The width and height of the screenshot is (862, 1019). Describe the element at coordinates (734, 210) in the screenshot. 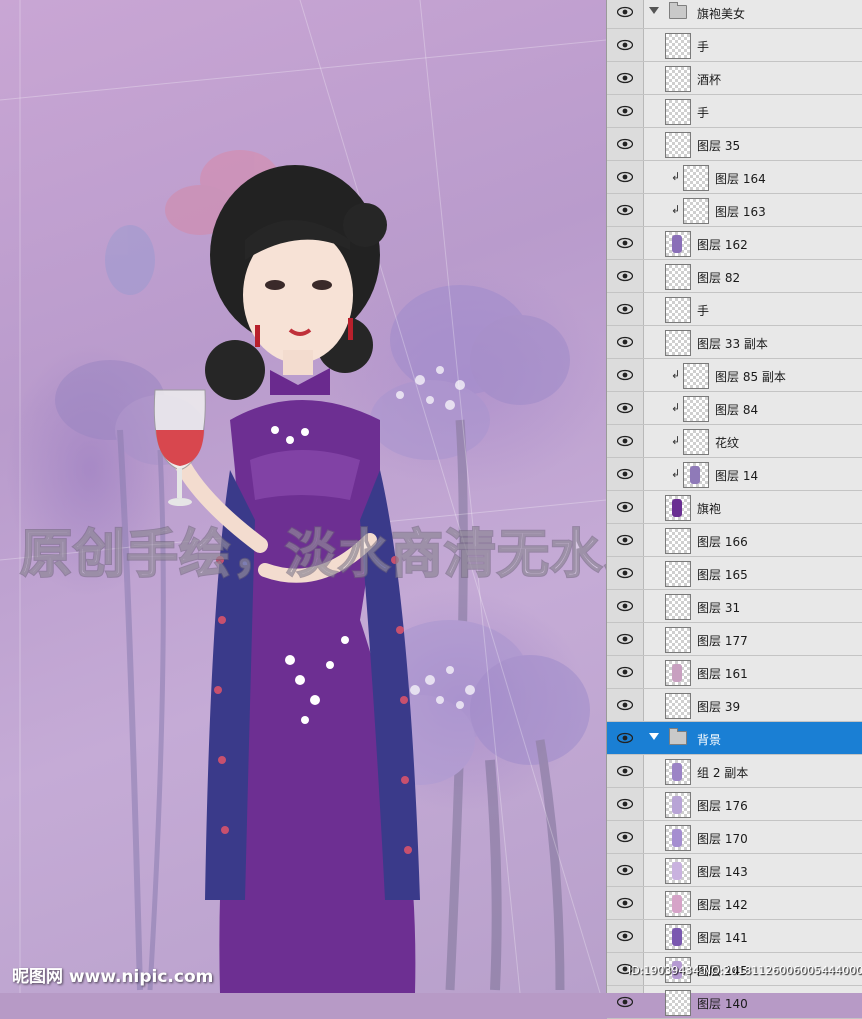

I see `layer-row: ↲ 图层 163` at that location.